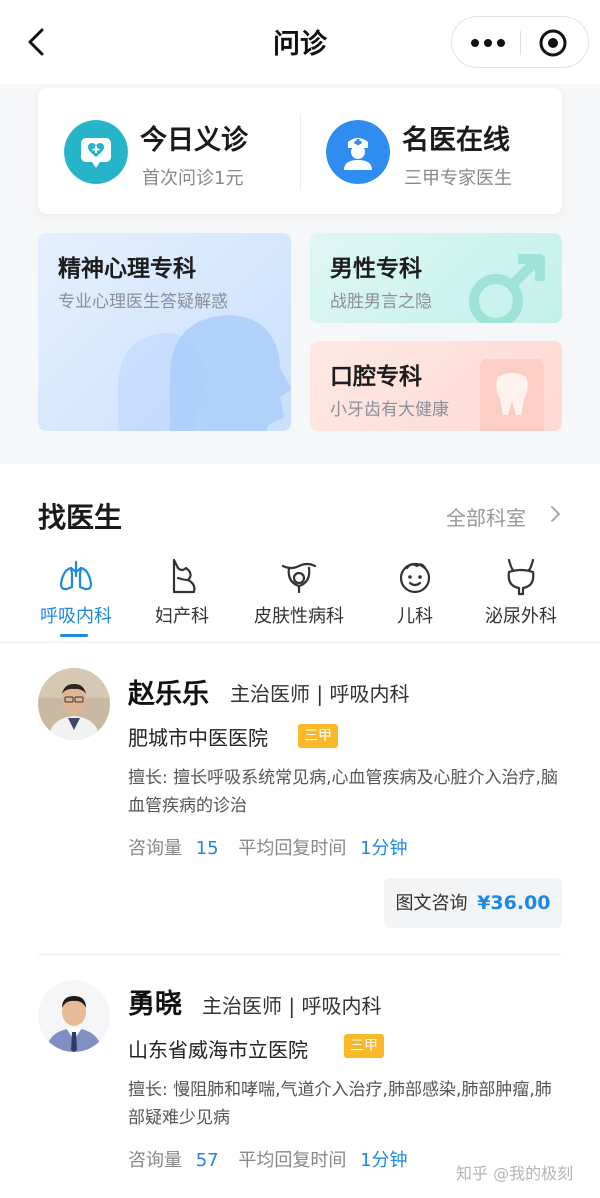 This screenshot has width=600, height=1198. What do you see at coordinates (358, 152) in the screenshot?
I see `doctor-avatar-icon` at bounding box center [358, 152].